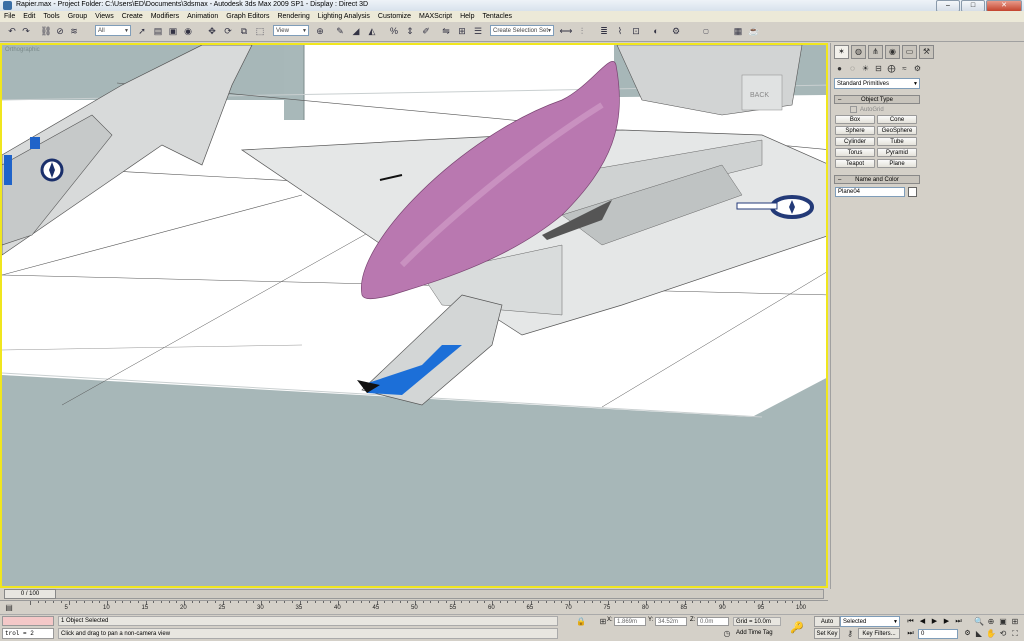 This screenshot has height=641, width=1024. What do you see at coordinates (497, 16) in the screenshot?
I see `menu-tentacles: Tentacles` at bounding box center [497, 16].